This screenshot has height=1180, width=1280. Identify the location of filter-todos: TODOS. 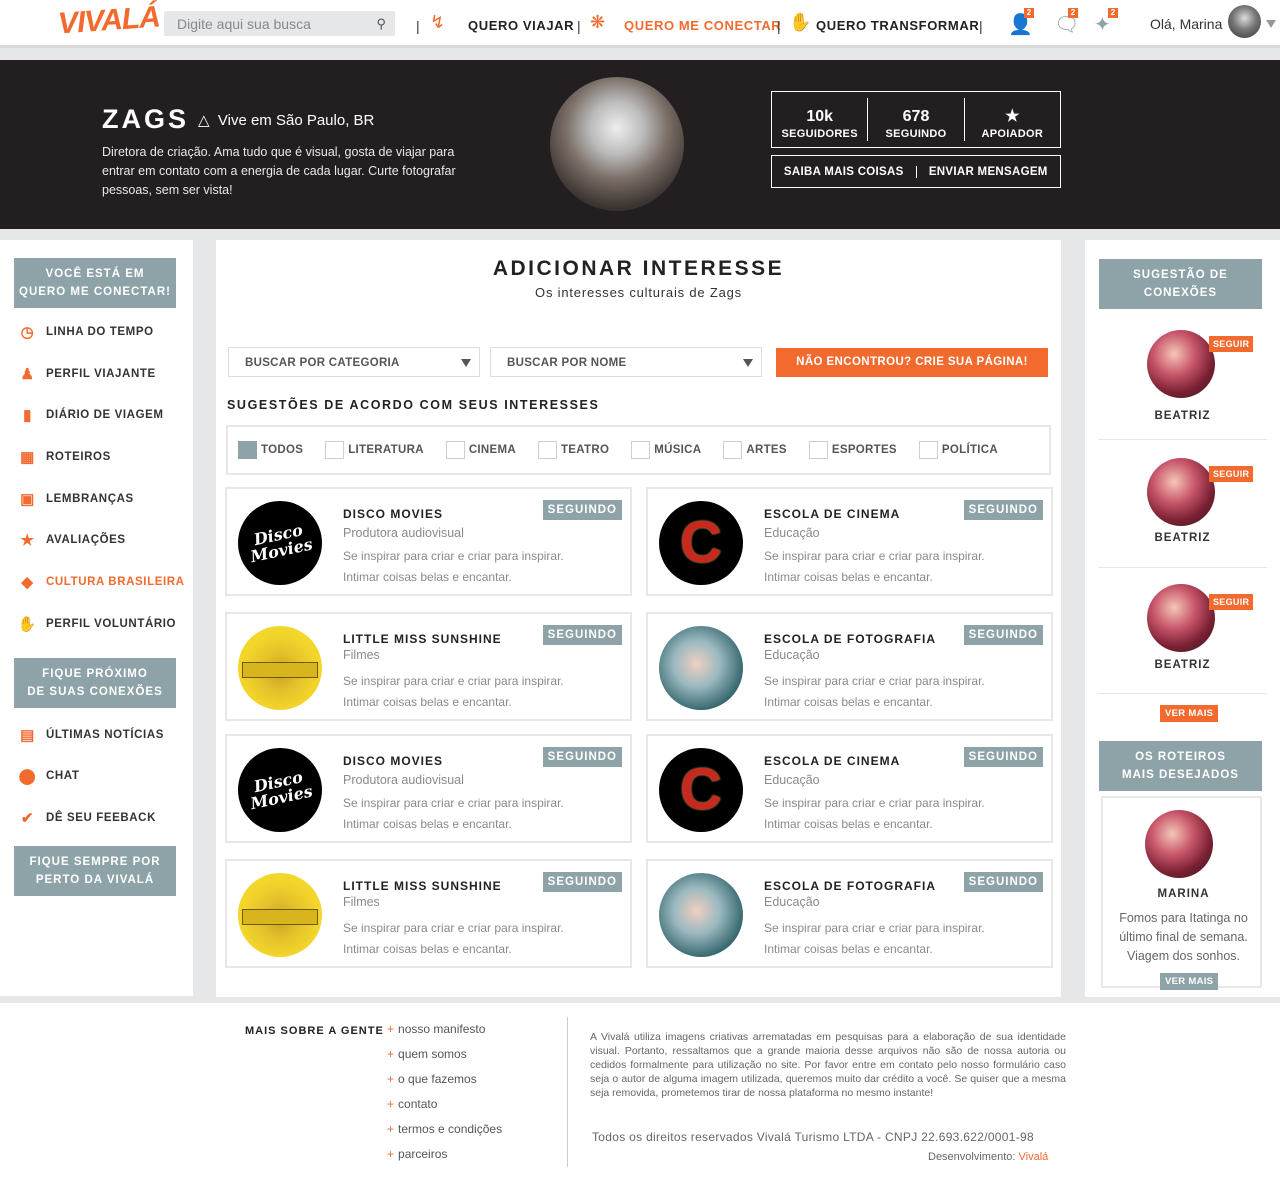
(270, 450).